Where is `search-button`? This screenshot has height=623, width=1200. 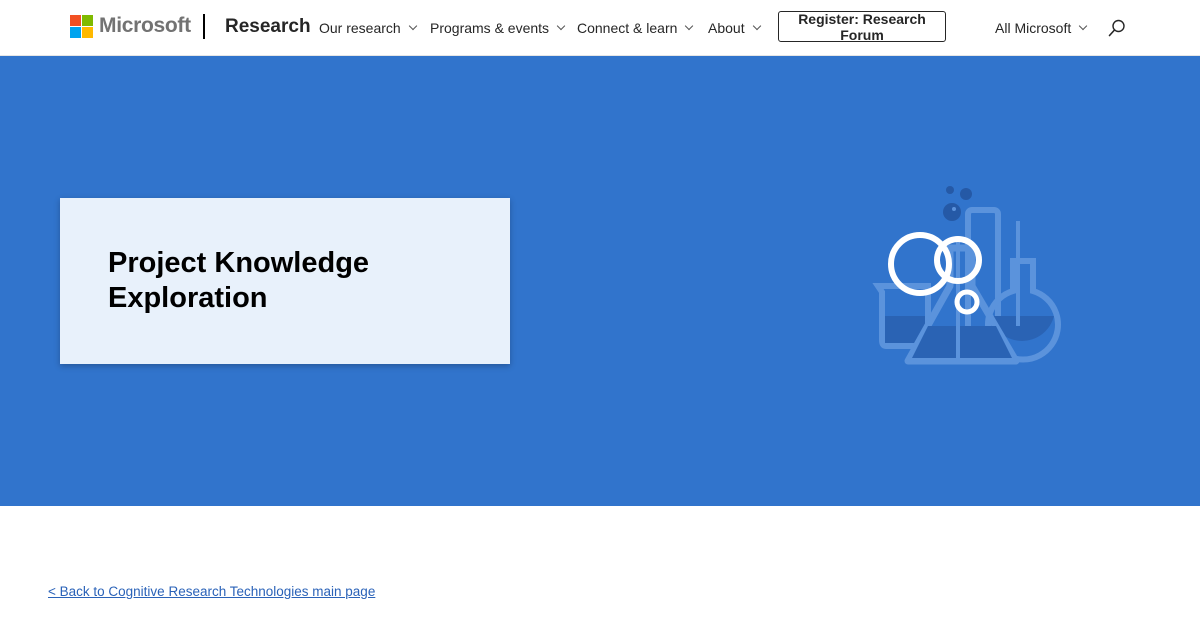 search-button is located at coordinates (1117, 28).